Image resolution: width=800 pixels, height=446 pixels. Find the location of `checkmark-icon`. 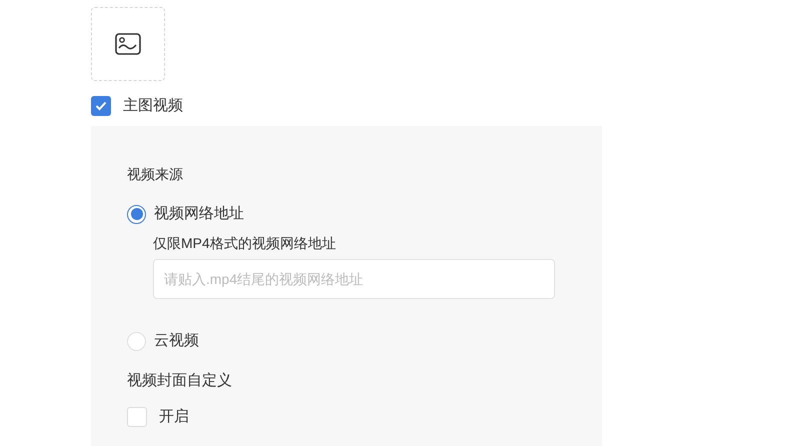

checkmark-icon is located at coordinates (101, 106).